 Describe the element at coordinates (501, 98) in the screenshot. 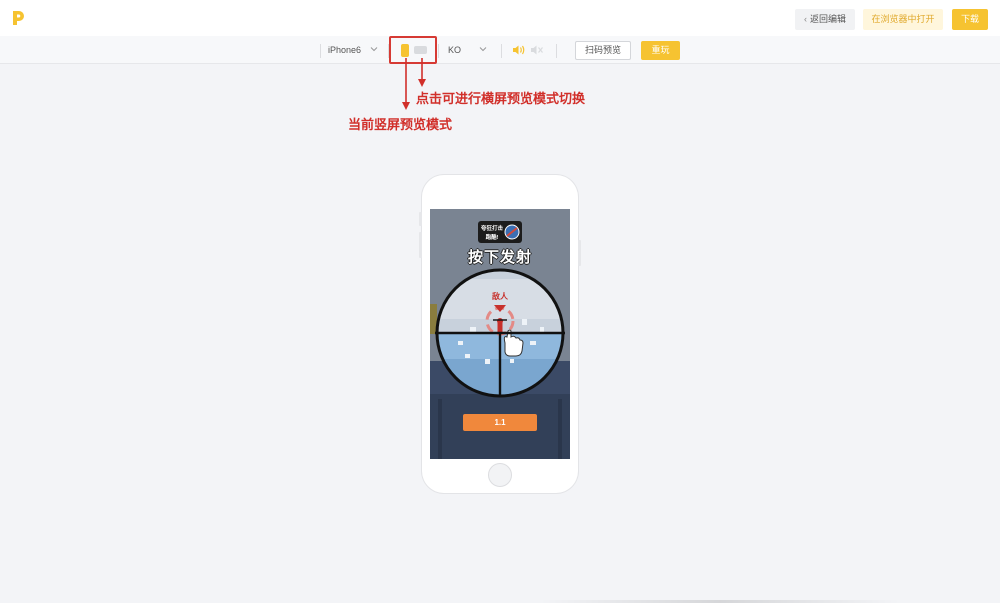

I see `landscape-hint-label: 点击可进行横屏预览模式切换` at that location.